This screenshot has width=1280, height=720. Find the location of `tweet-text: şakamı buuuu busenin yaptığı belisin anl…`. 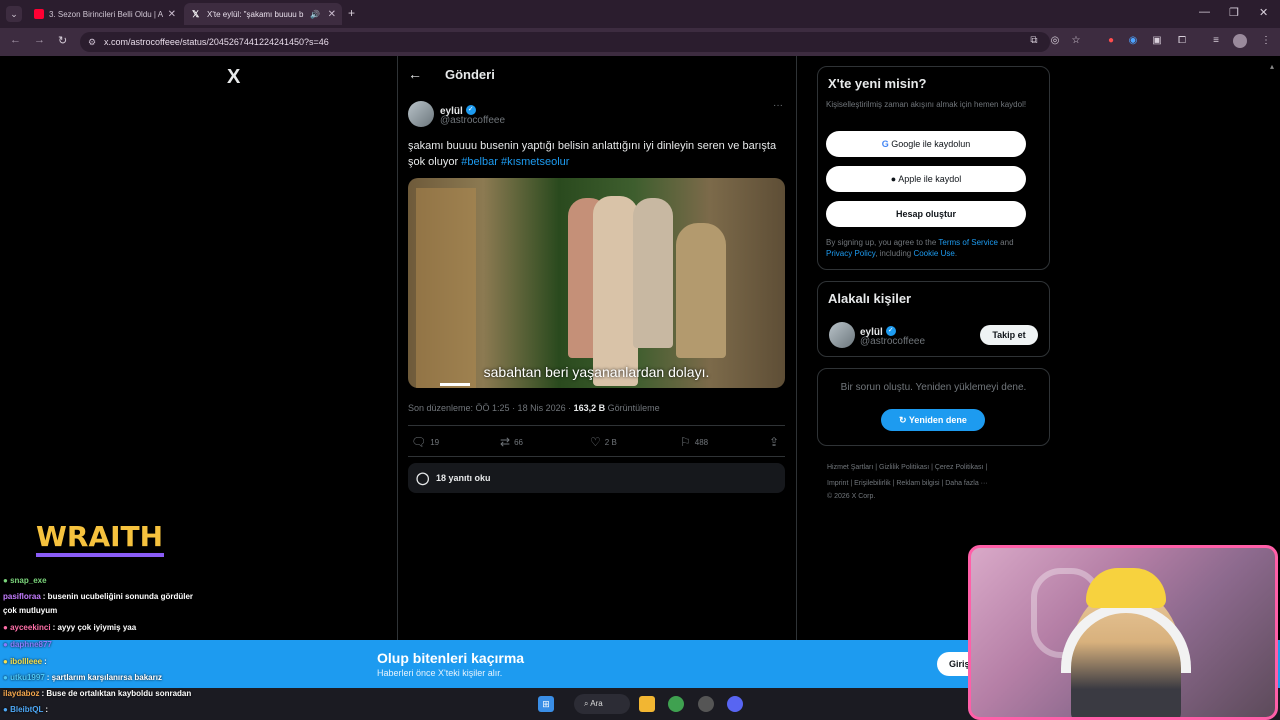

tweet-text: şakamı buuuu busenin yaptığı belisin anl… is located at coordinates (598, 154).